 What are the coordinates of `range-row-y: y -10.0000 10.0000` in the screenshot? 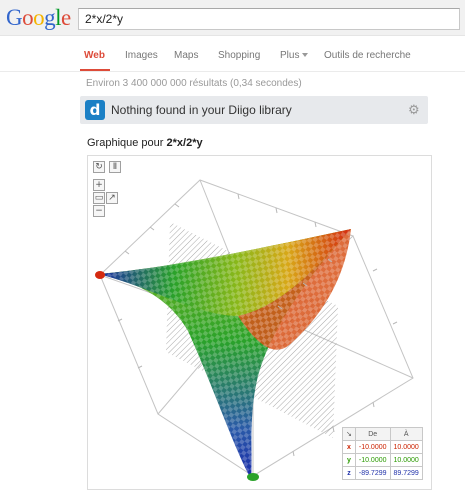 It's located at (382, 460).